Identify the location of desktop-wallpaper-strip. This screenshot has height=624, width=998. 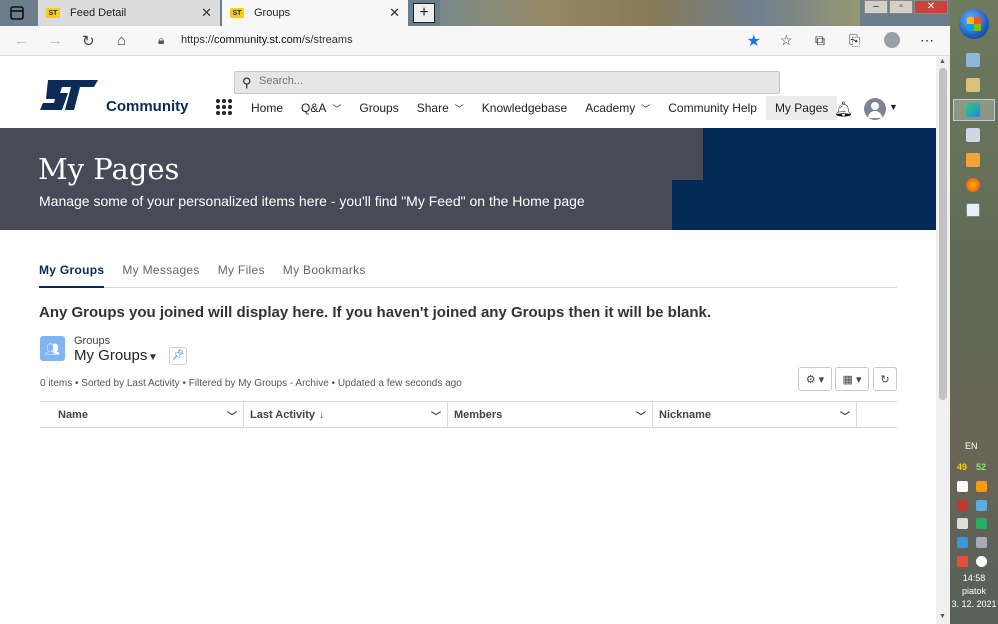
(650, 13).